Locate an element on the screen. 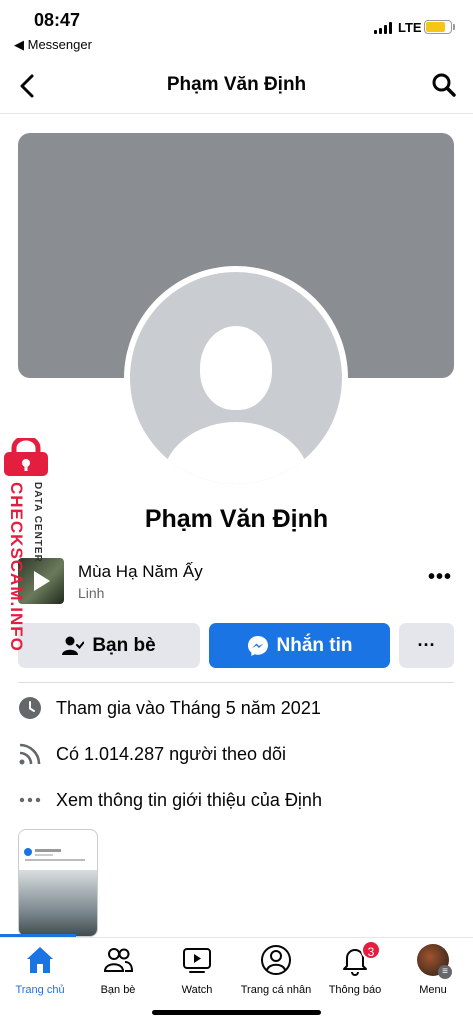 The image size is (473, 1024). tab-menu: Menu is located at coordinates (433, 974).